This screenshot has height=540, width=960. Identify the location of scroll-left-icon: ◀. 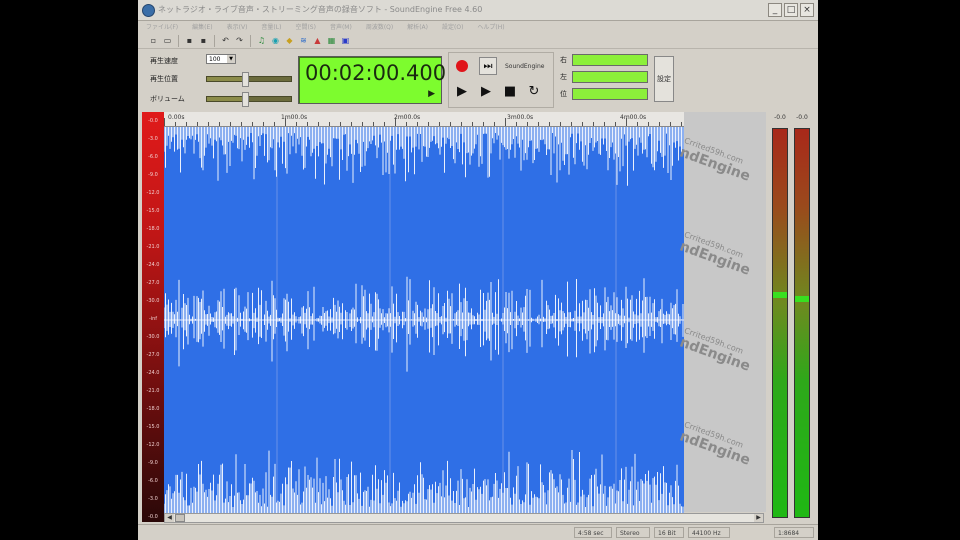
(169, 518).